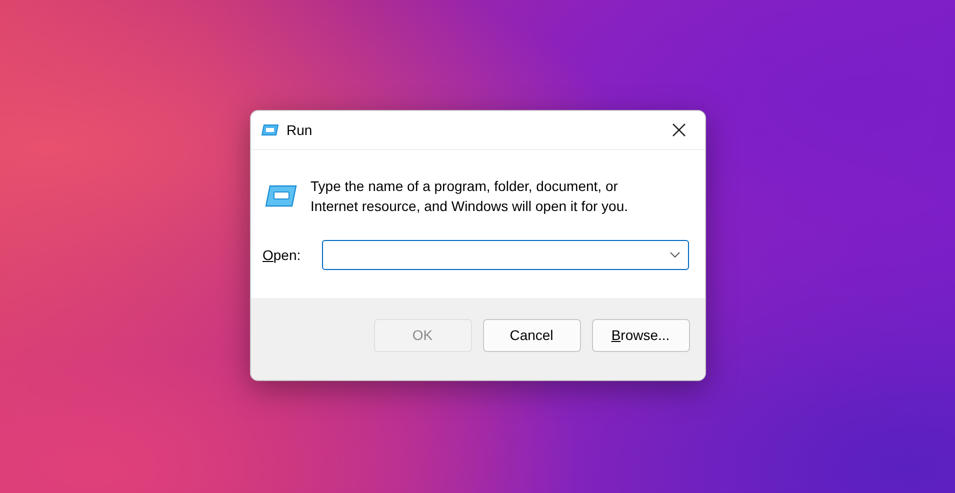 The image size is (955, 493). What do you see at coordinates (505, 255) in the screenshot?
I see `open-combobox` at bounding box center [505, 255].